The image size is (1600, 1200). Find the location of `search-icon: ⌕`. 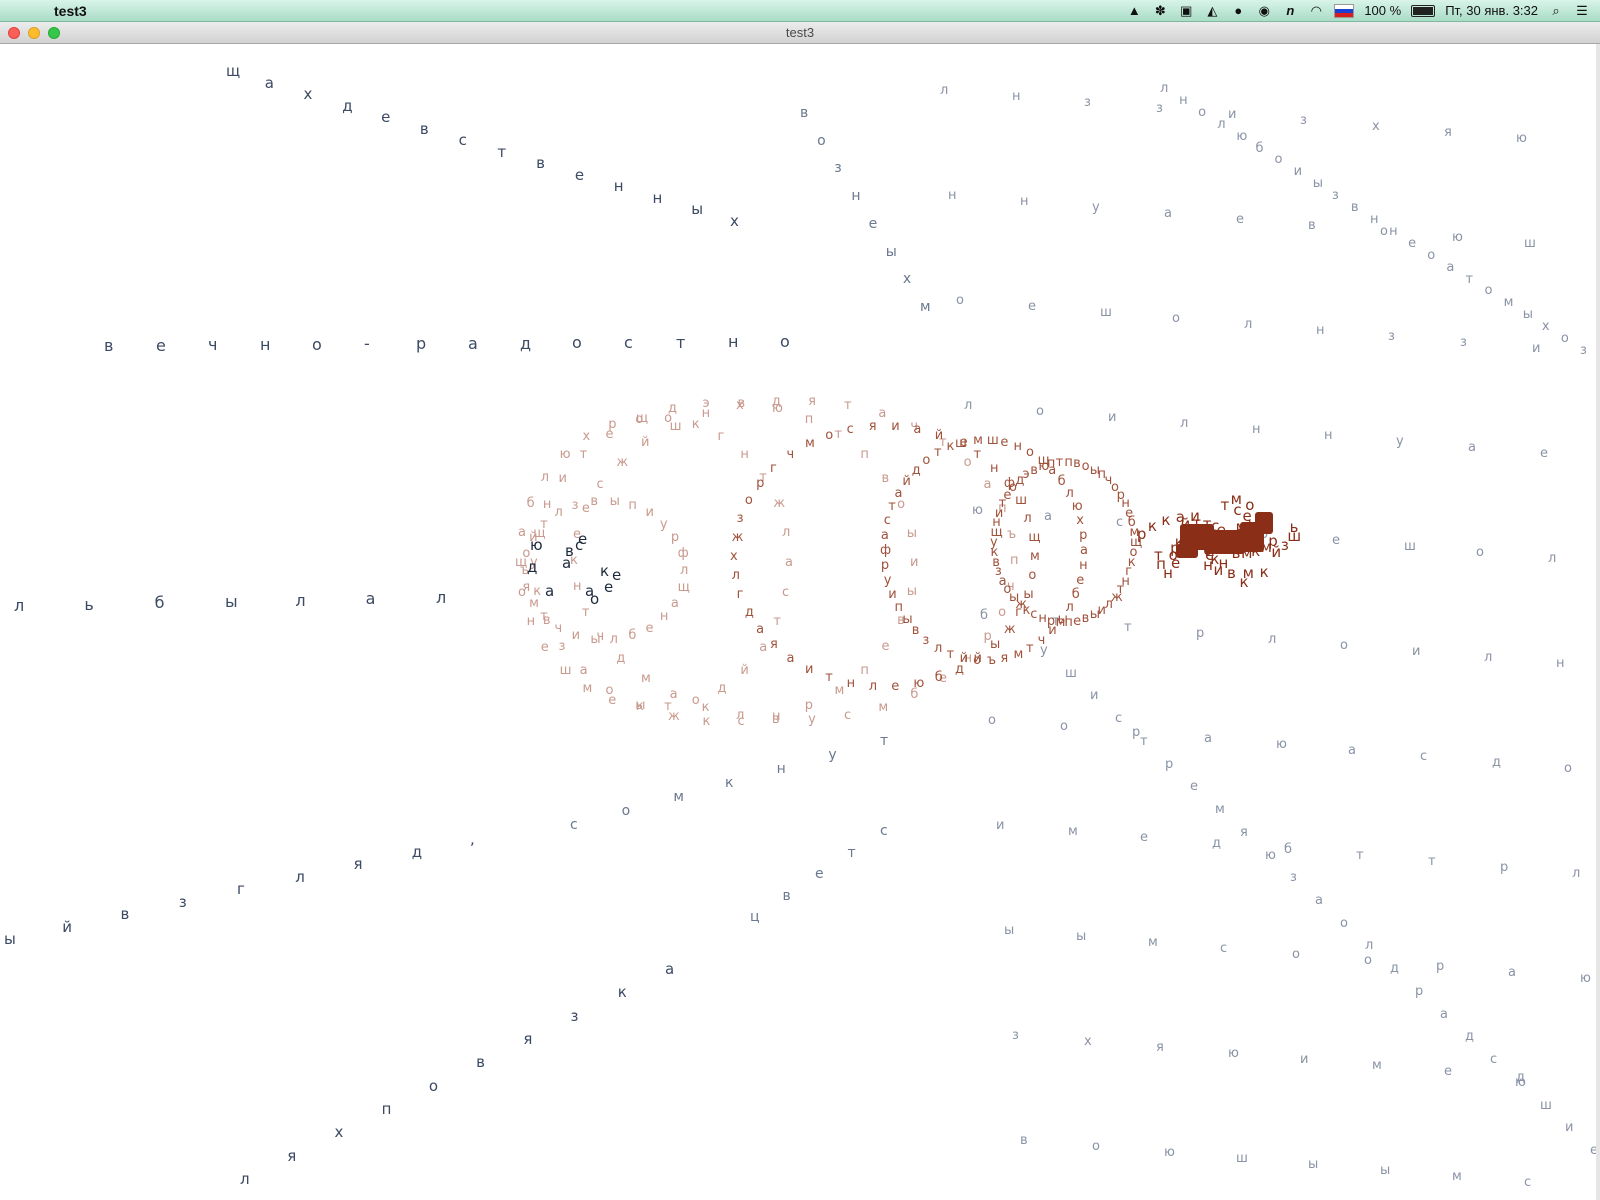

search-icon: ⌕ is located at coordinates (1556, 11).